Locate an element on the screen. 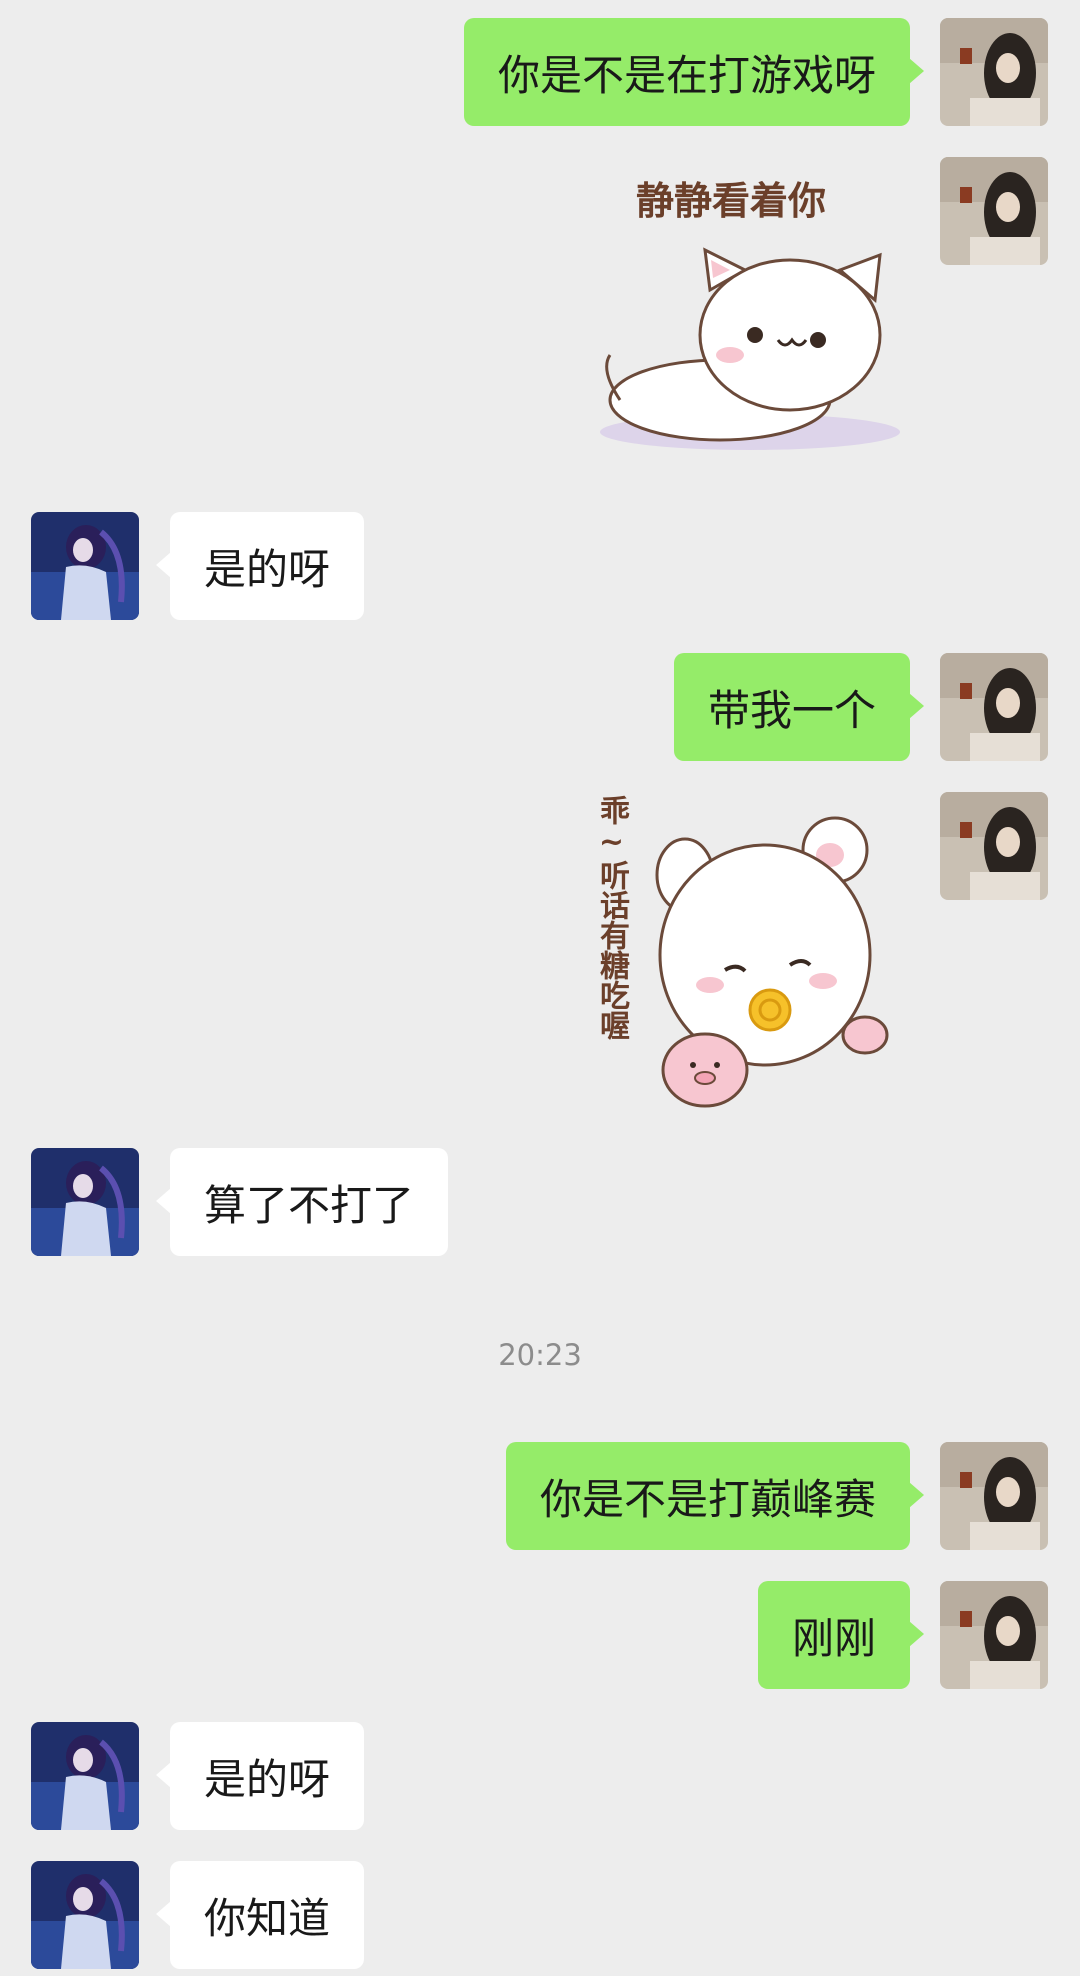  message-text: 刚刚 is located at coordinates (833, 1638).